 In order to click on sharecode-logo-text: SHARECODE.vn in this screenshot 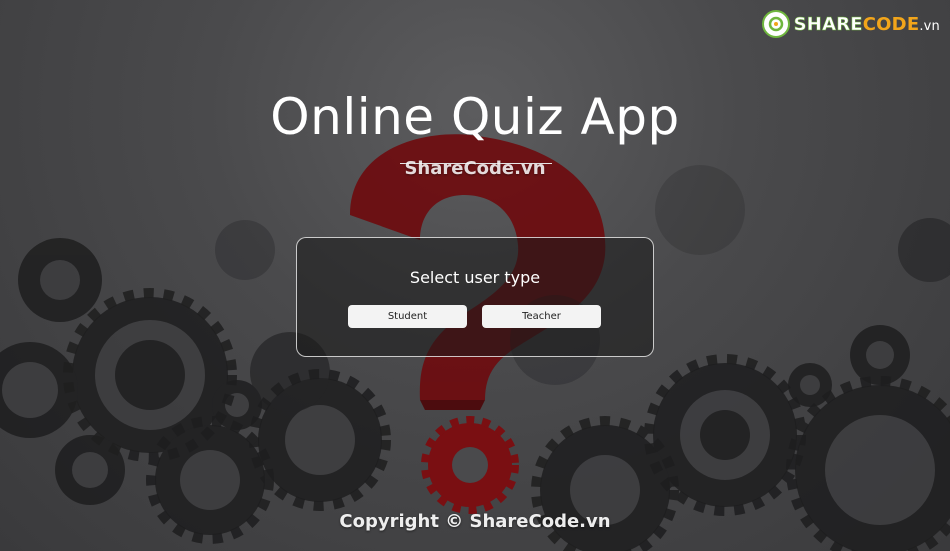, I will do `click(866, 24)`.